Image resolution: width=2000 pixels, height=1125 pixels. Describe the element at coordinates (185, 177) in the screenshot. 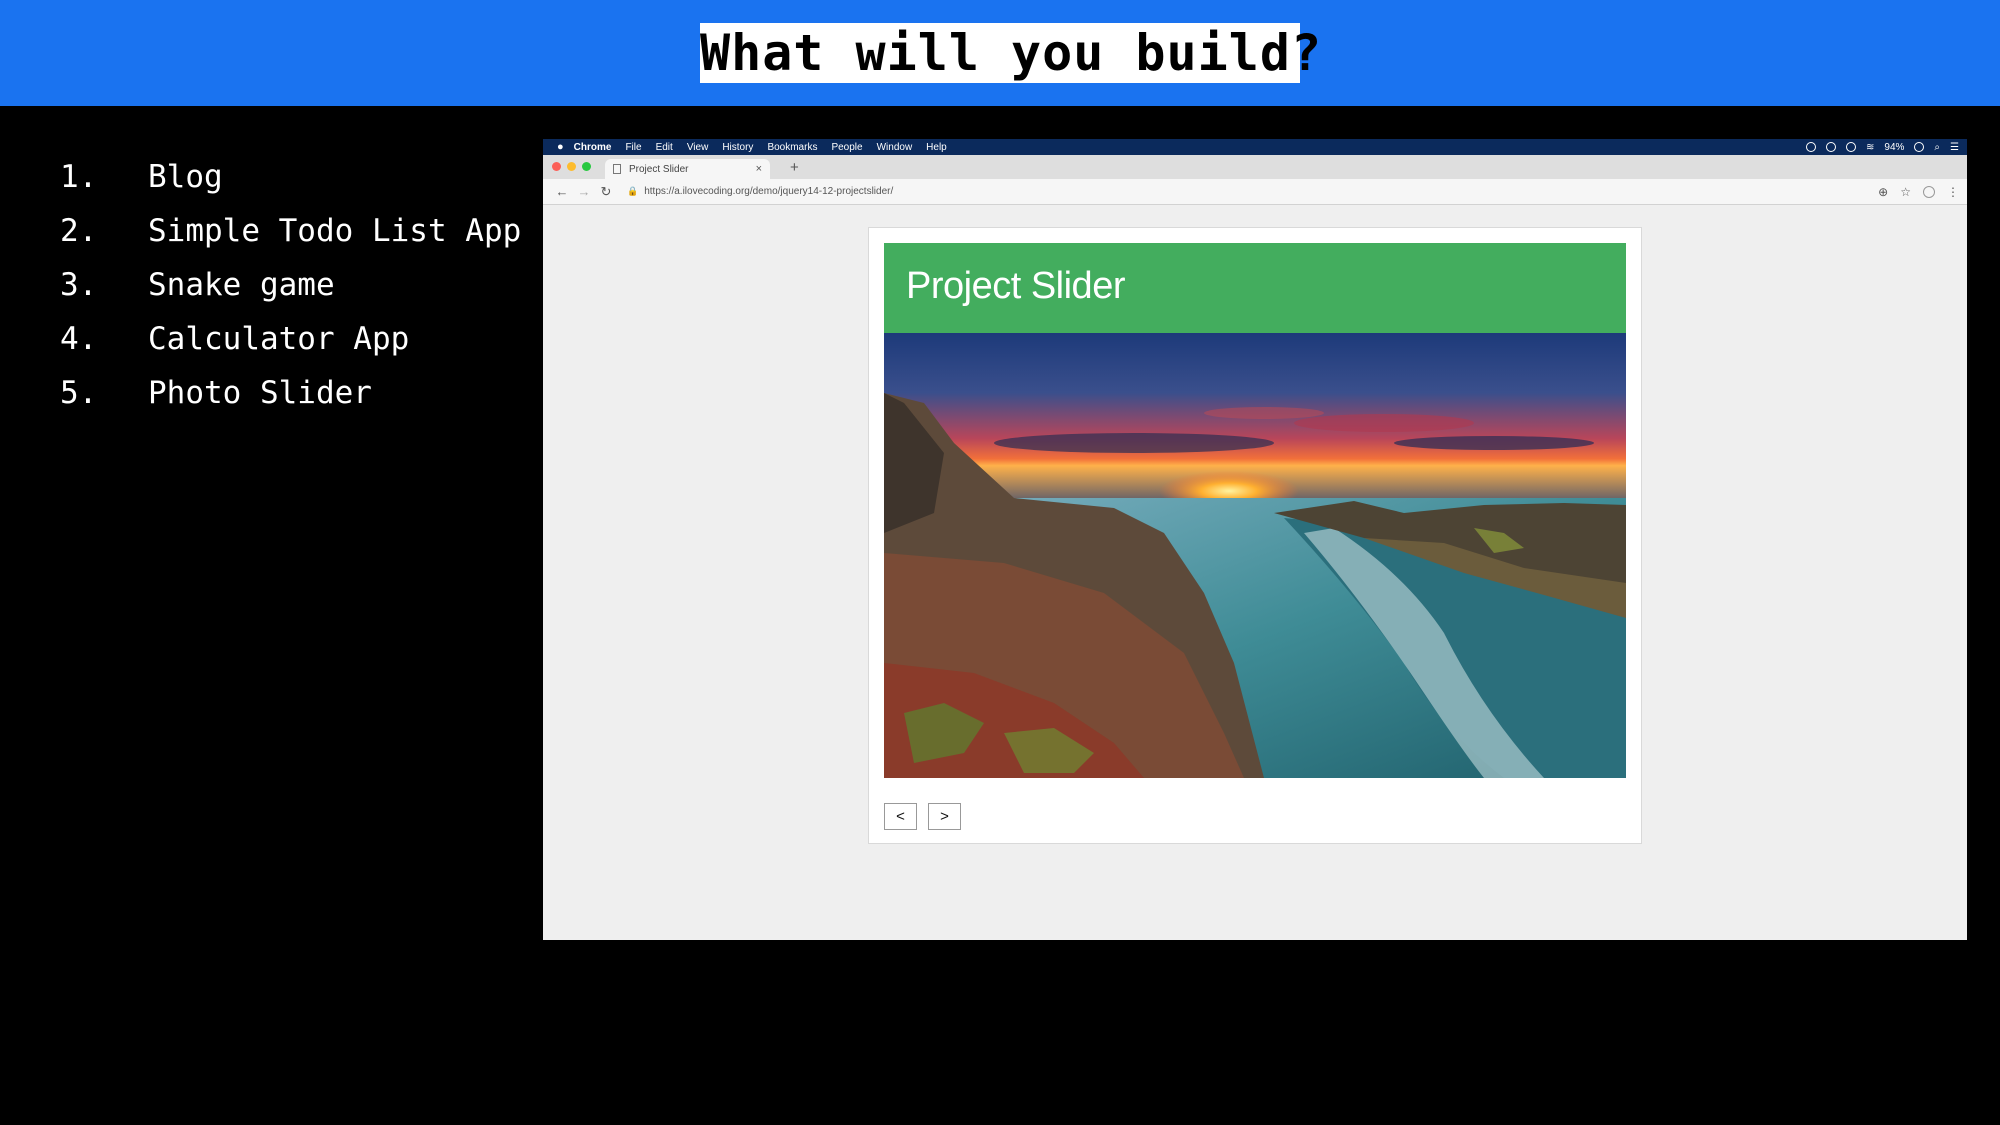

I see `list-label: Blog` at that location.